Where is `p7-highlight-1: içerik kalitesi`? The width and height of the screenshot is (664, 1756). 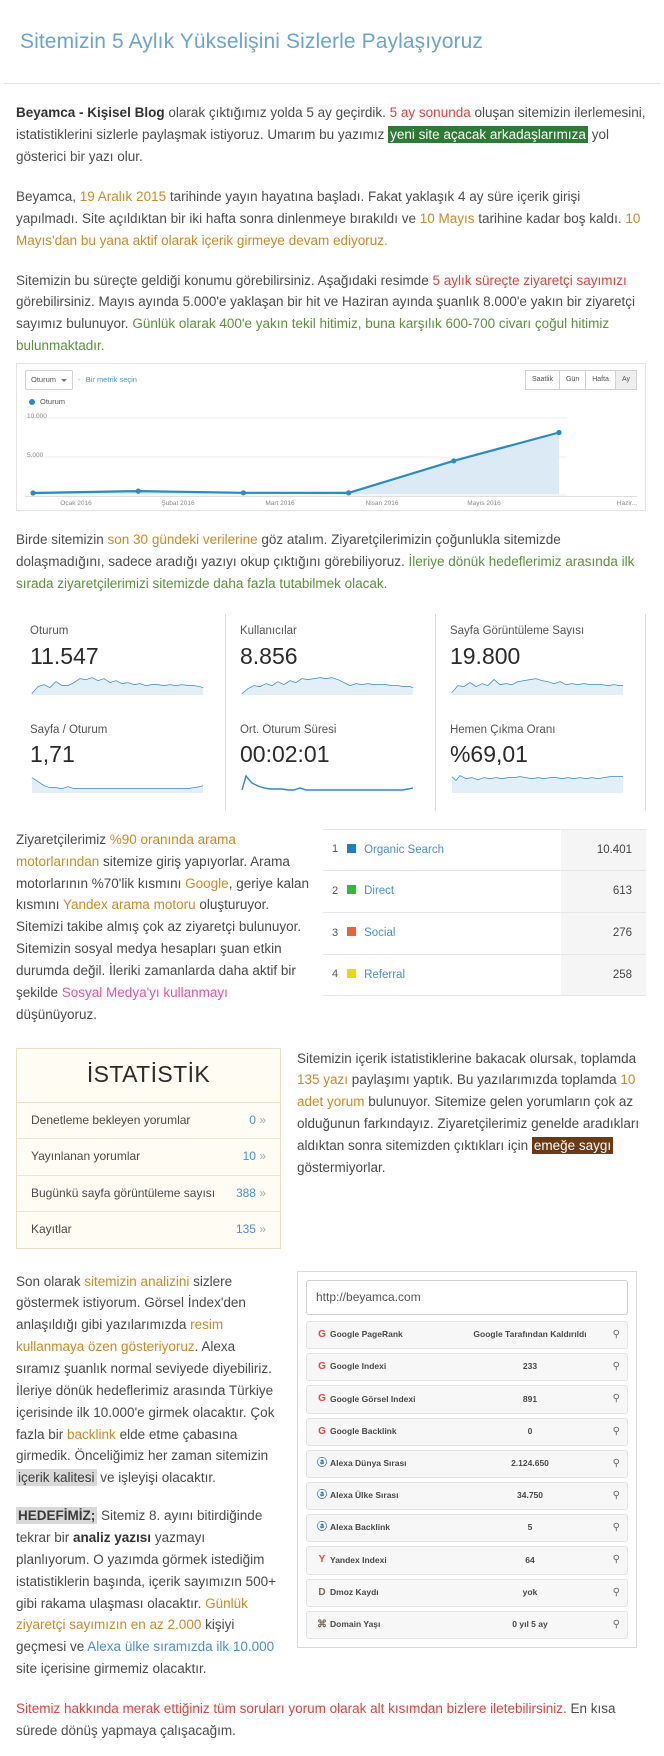 p7-highlight-1: içerik kalitesi is located at coordinates (56, 1478).